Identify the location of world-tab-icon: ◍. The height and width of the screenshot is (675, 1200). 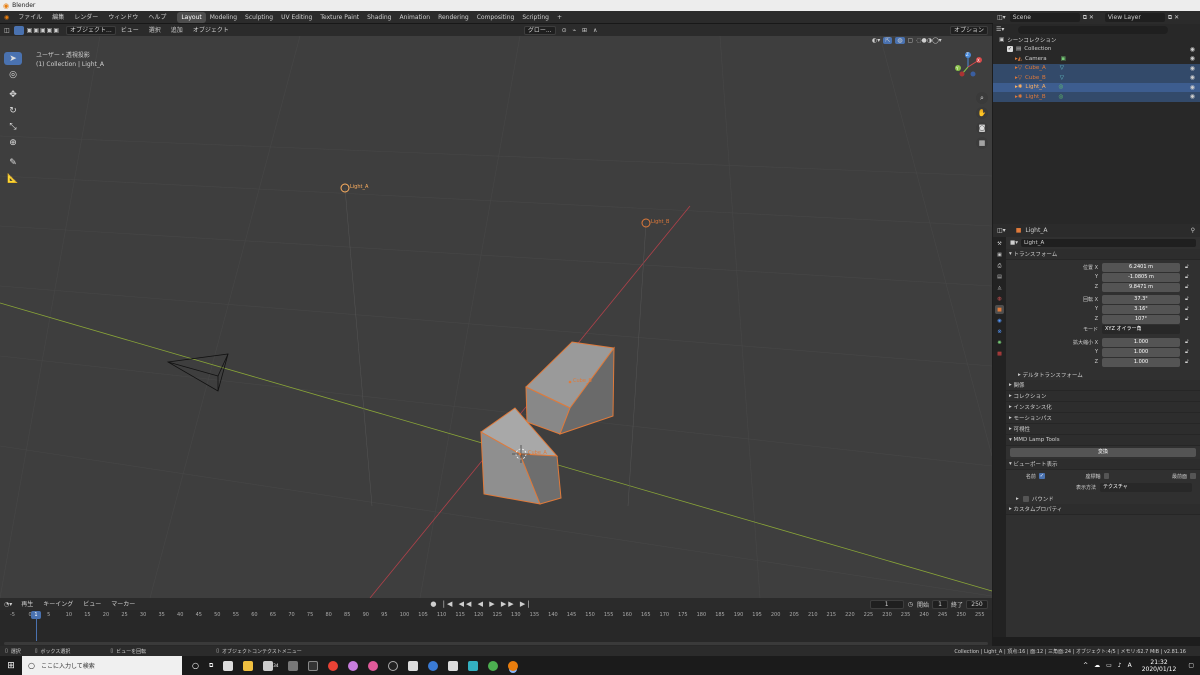
(999, 298).